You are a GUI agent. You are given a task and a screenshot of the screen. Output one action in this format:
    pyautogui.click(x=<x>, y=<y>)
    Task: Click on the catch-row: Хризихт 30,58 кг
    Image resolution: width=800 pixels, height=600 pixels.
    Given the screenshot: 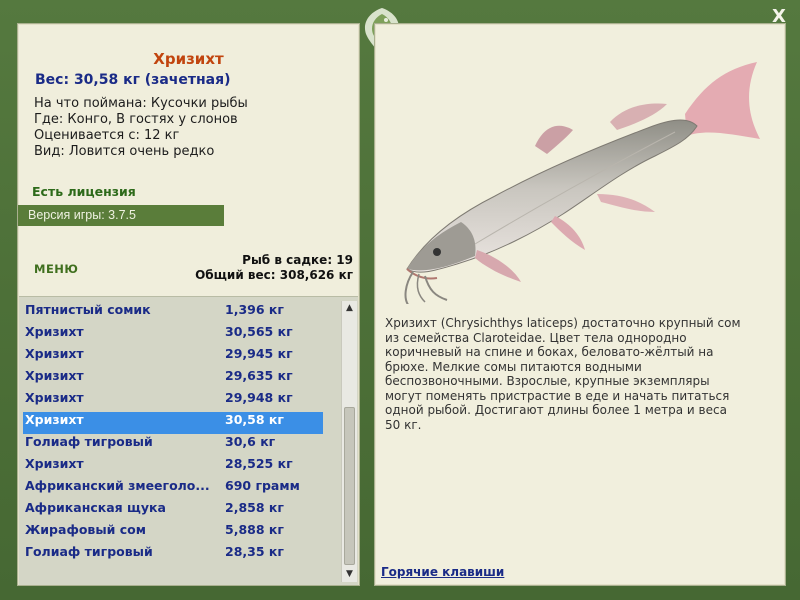 What is the action you would take?
    pyautogui.click(x=173, y=423)
    